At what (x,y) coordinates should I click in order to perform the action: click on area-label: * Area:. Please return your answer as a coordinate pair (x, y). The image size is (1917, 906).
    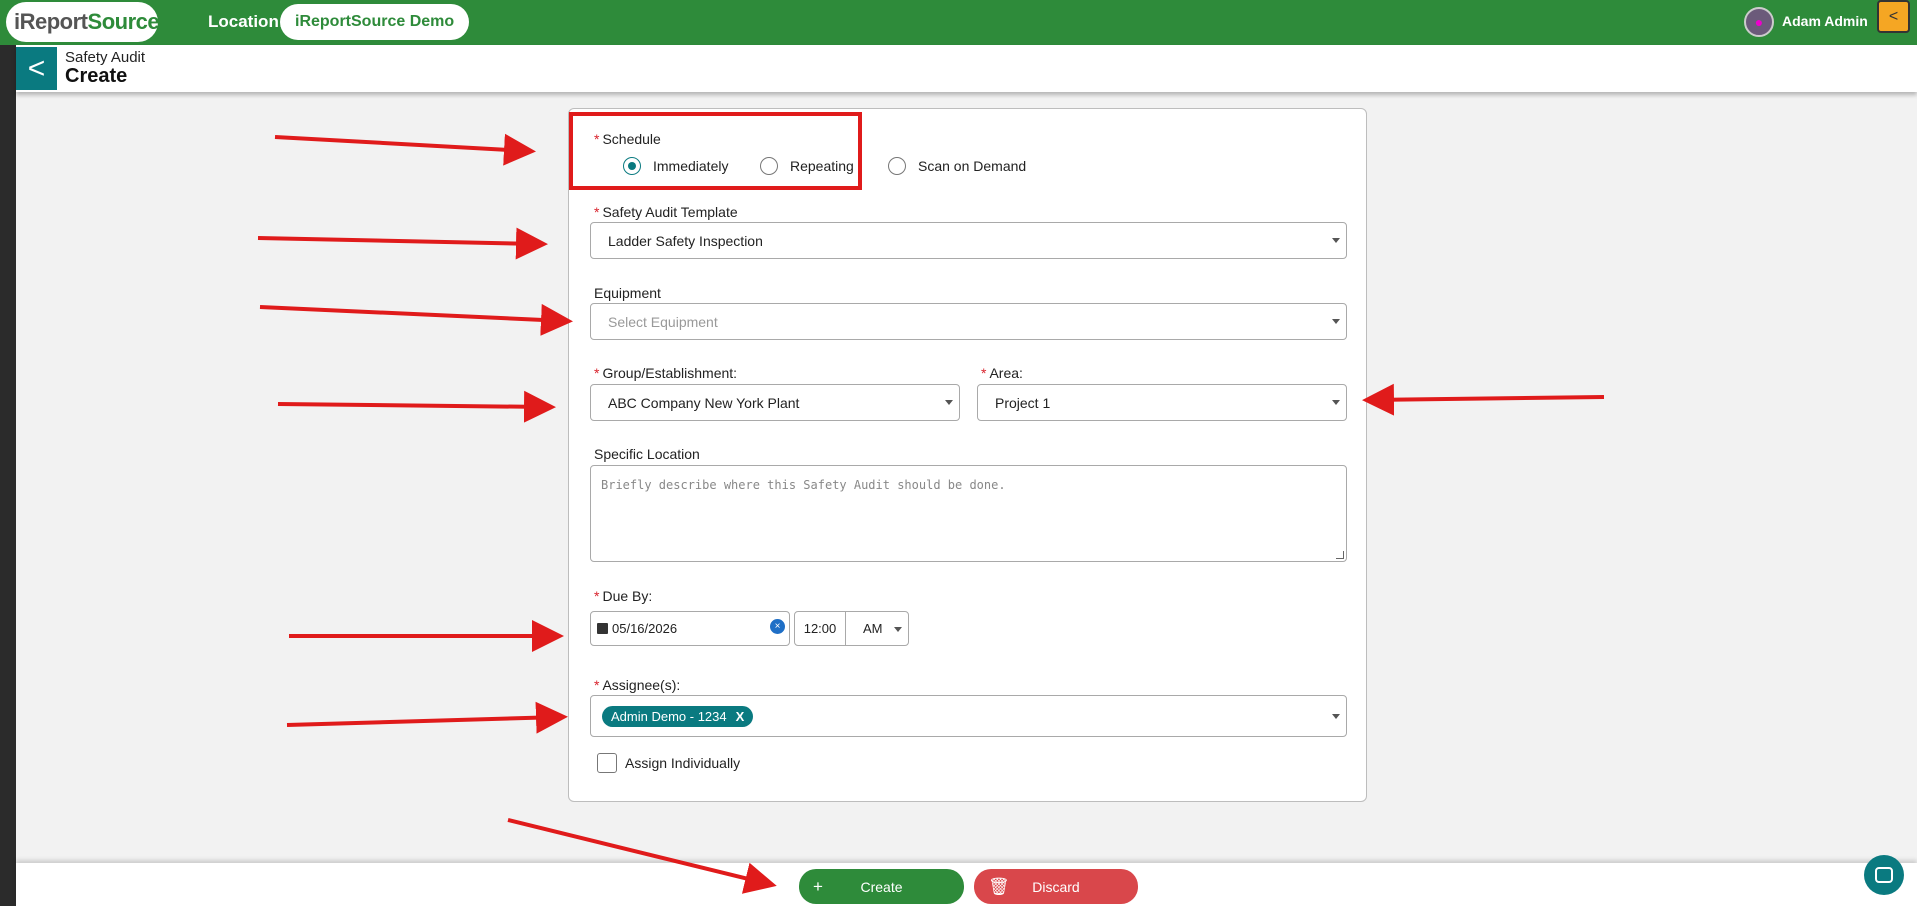
    Looking at the image, I should click on (1002, 373).